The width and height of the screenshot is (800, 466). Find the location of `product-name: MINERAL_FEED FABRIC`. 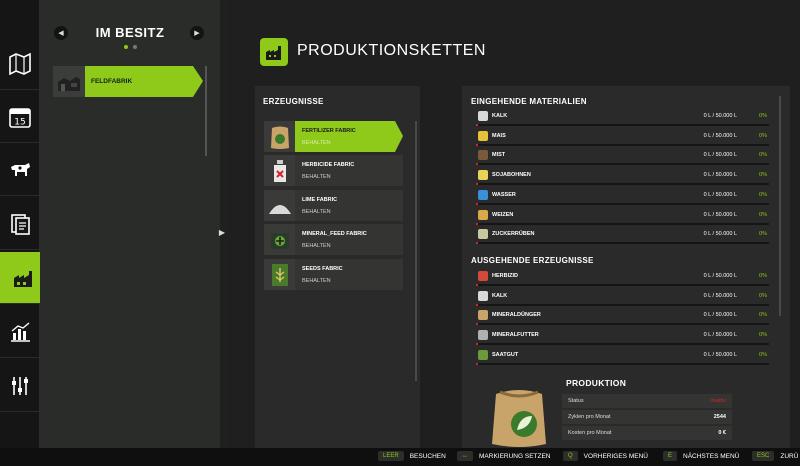

product-name: MINERAL_FEED FABRIC is located at coordinates (334, 233).